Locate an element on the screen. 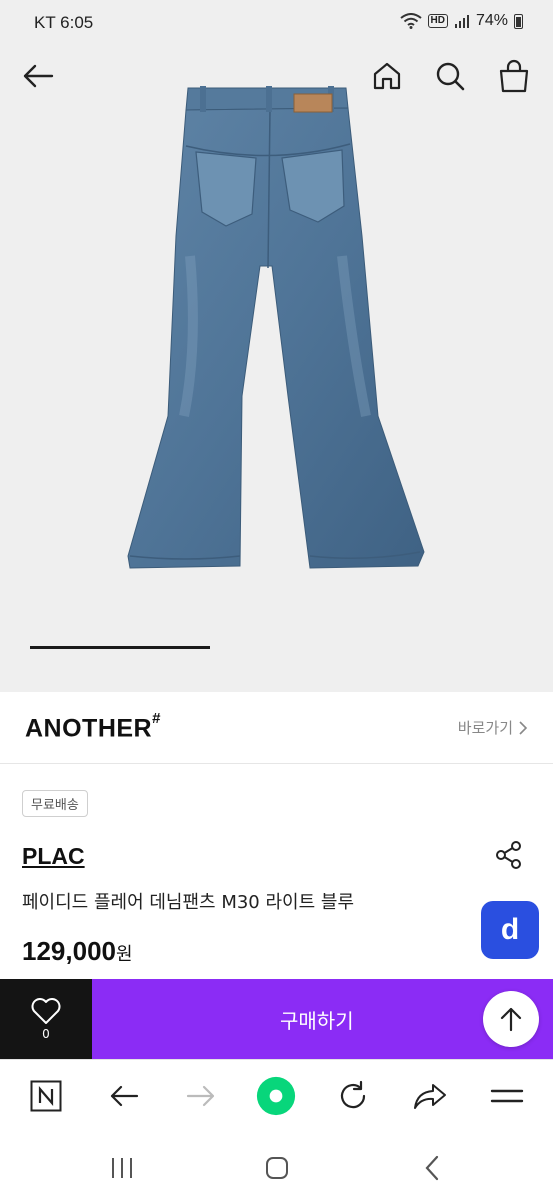  price-unit: 원 is located at coordinates (124, 954).